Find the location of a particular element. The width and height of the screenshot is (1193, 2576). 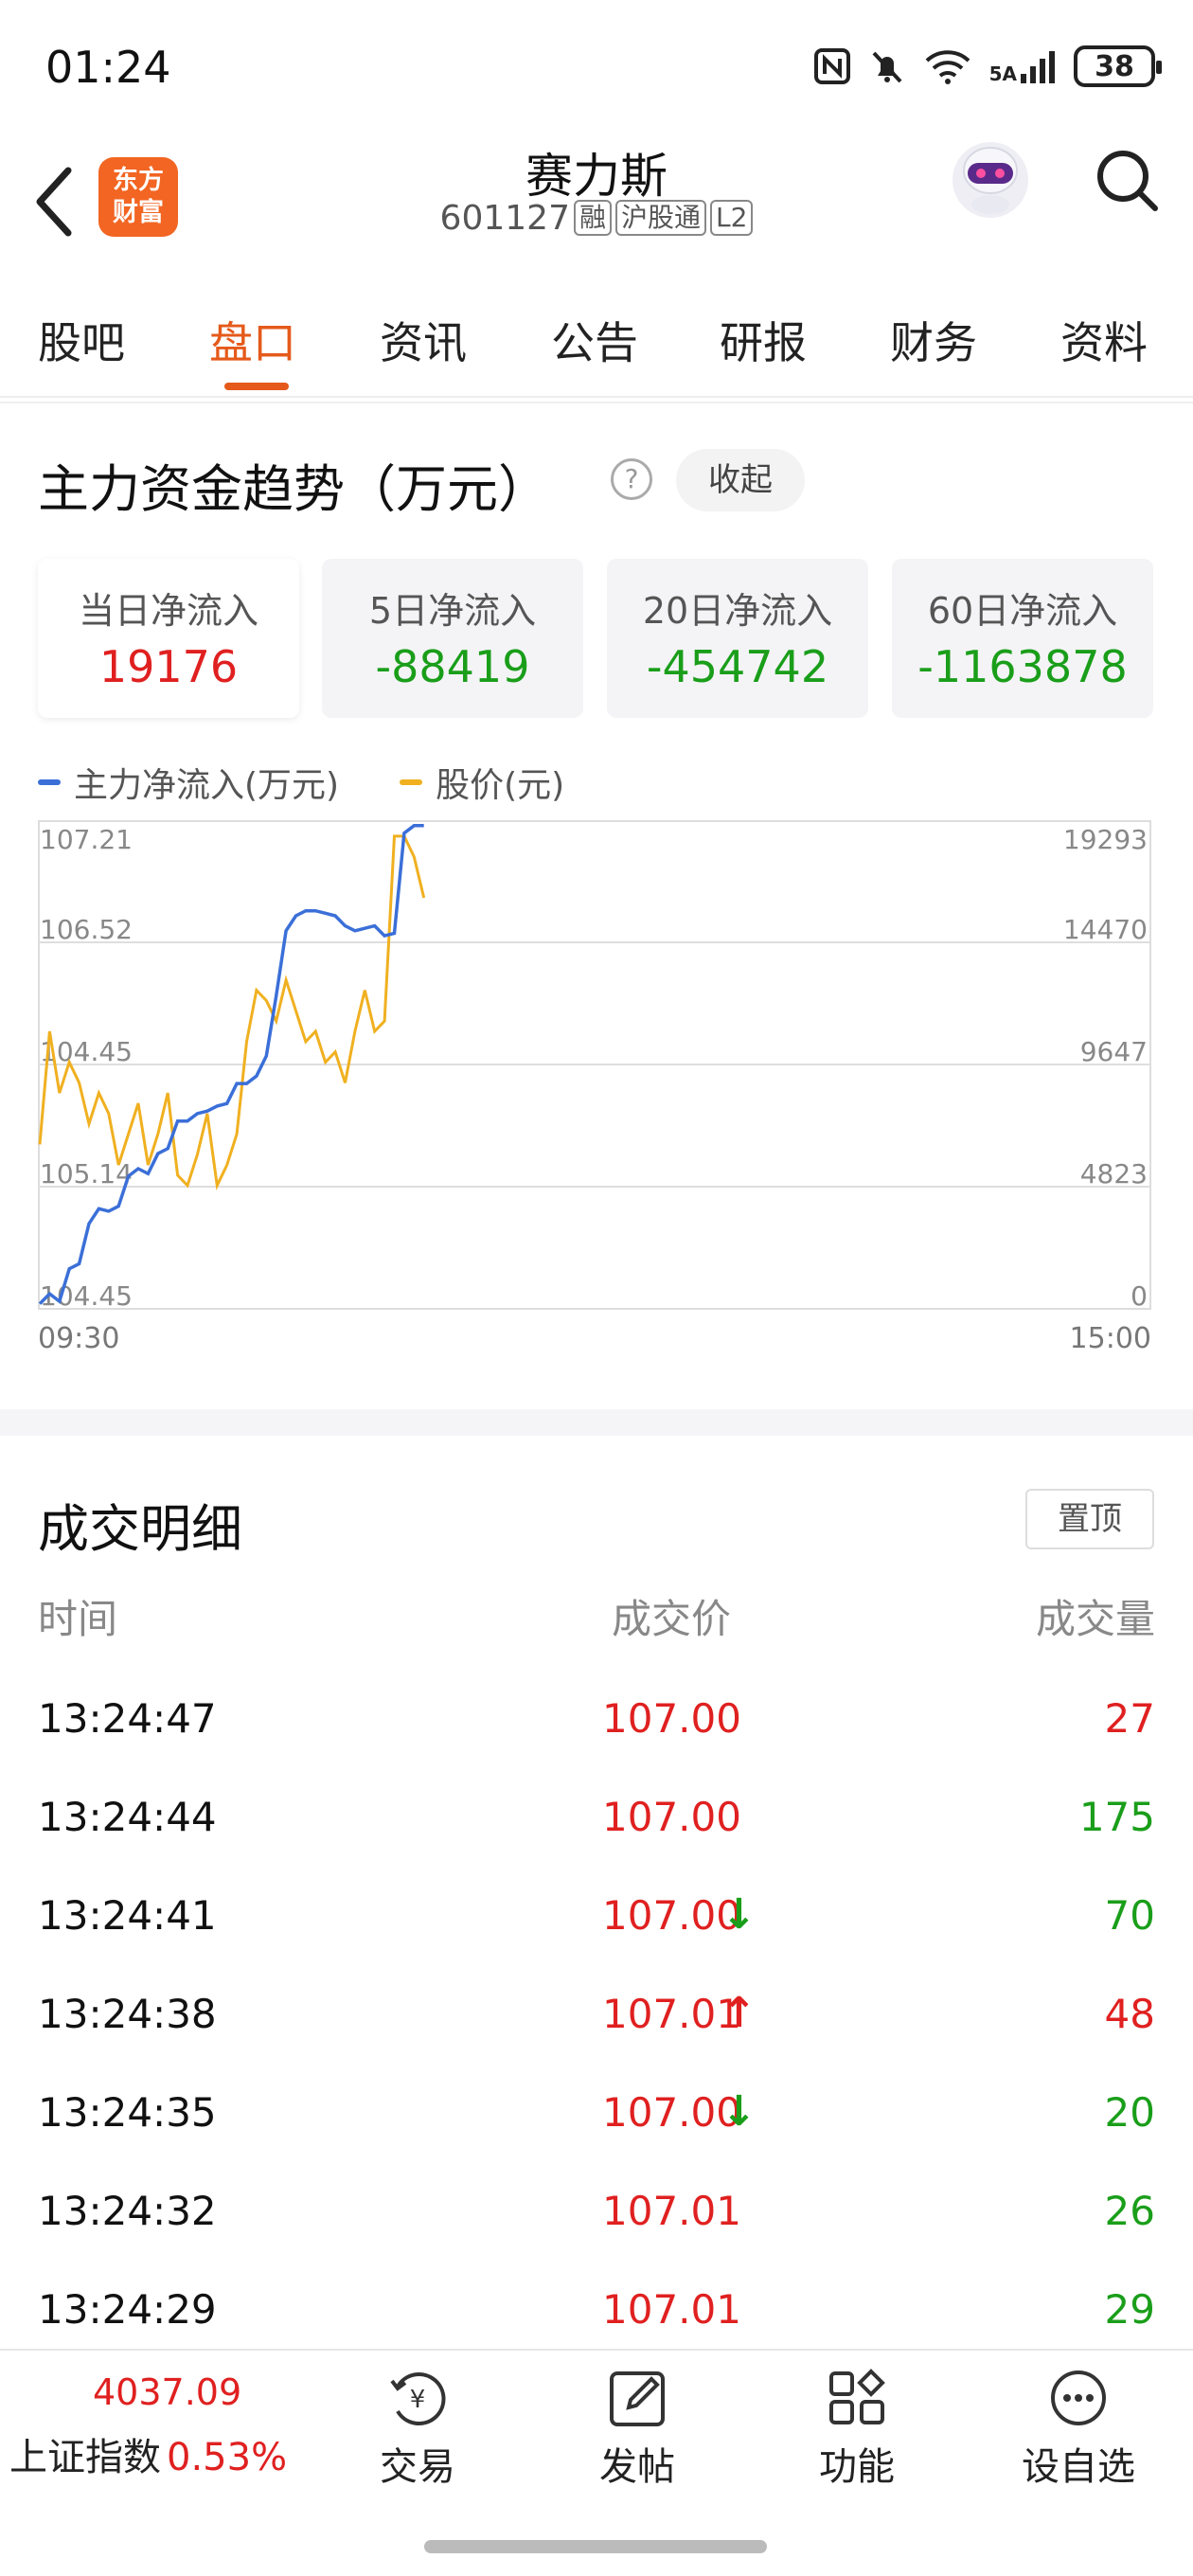

legend-swatch-orange is located at coordinates (411, 782).